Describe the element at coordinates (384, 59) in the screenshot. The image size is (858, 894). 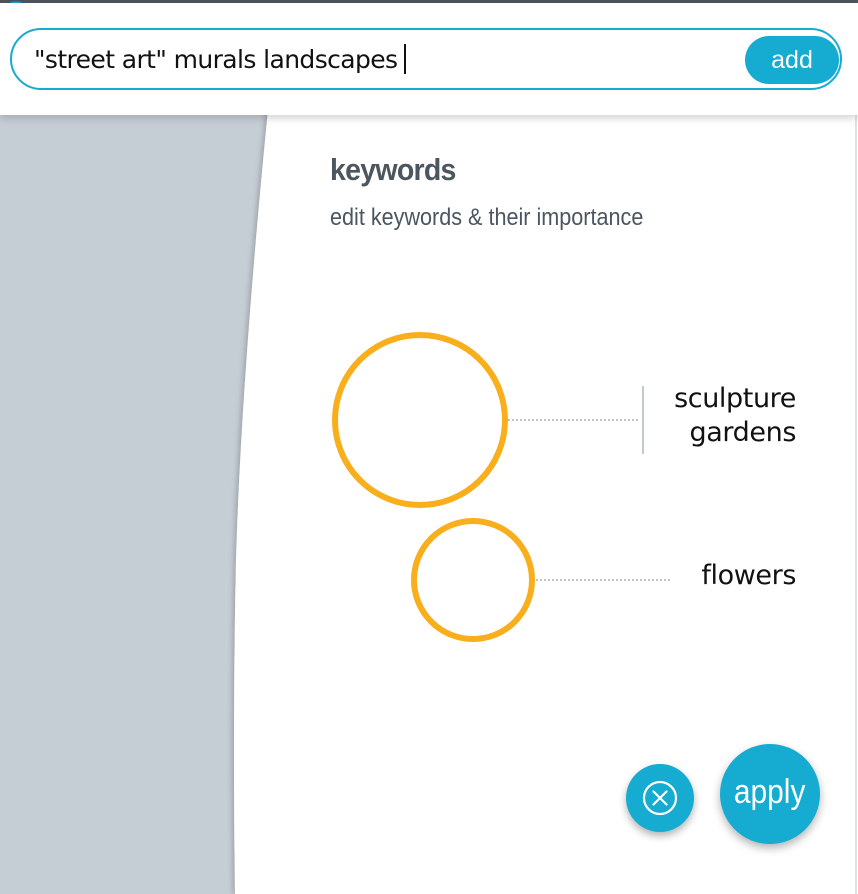
I see `search-input` at that location.